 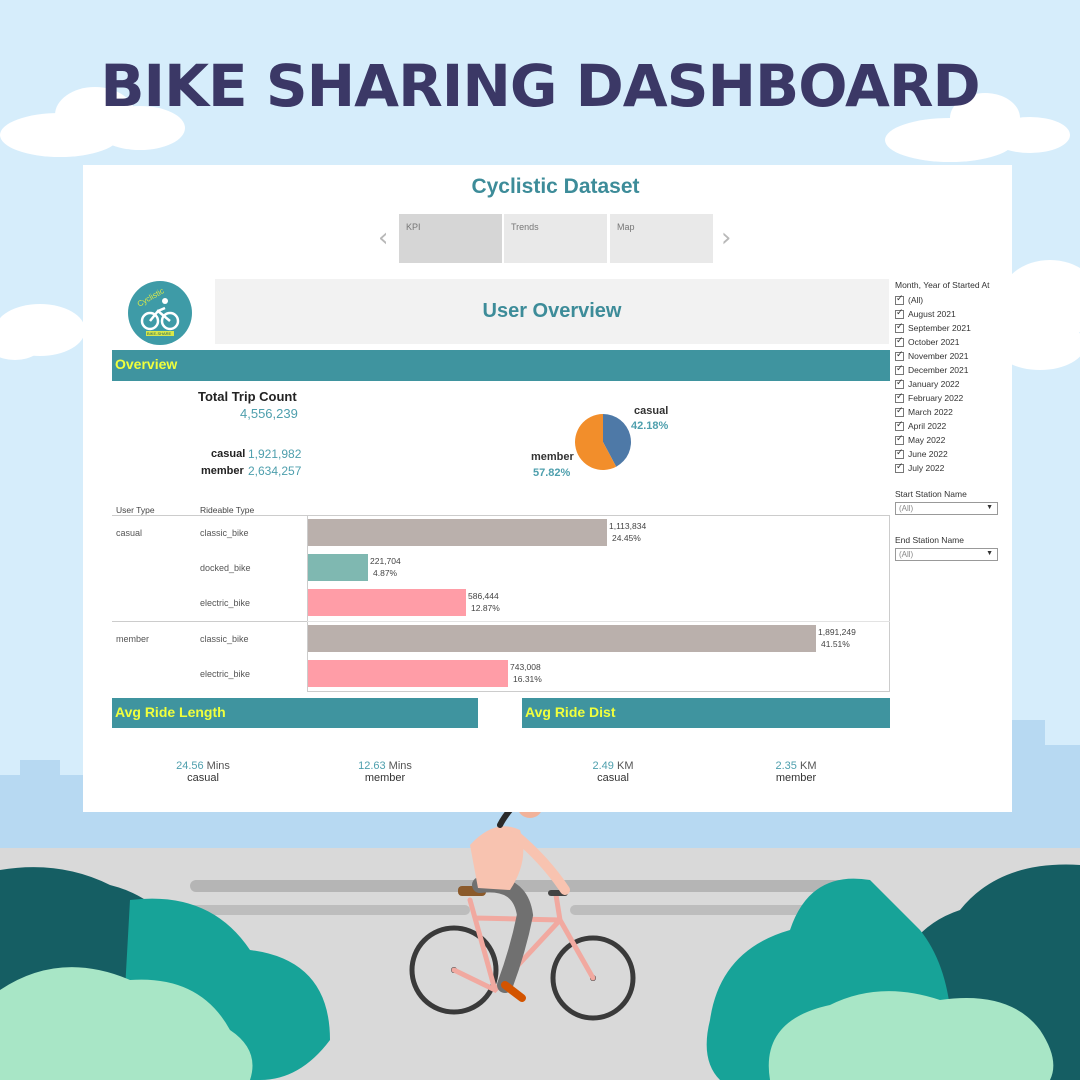 What do you see at coordinates (950, 440) in the screenshot?
I see `month-option: May 2022` at bounding box center [950, 440].